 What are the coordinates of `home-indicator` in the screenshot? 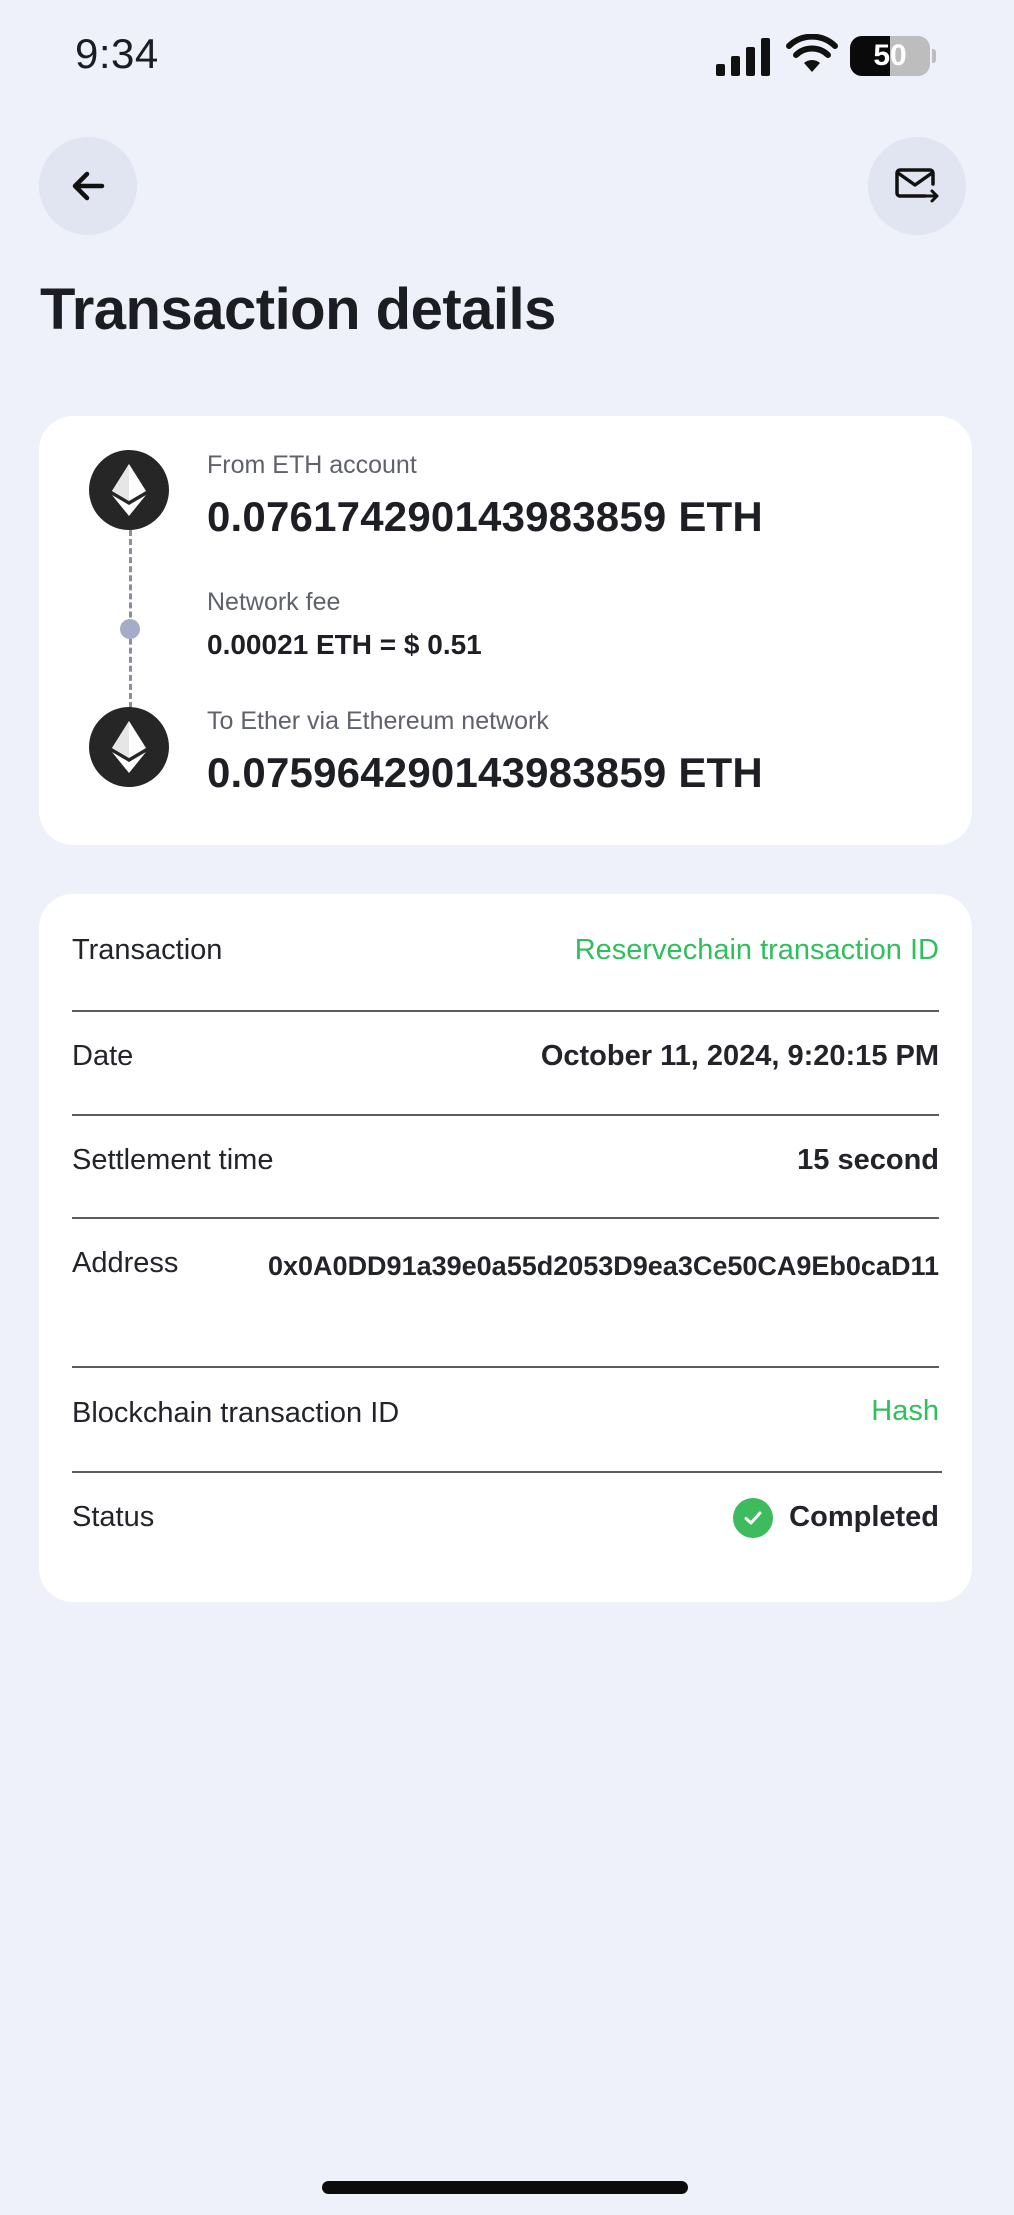 It's located at (505, 2187).